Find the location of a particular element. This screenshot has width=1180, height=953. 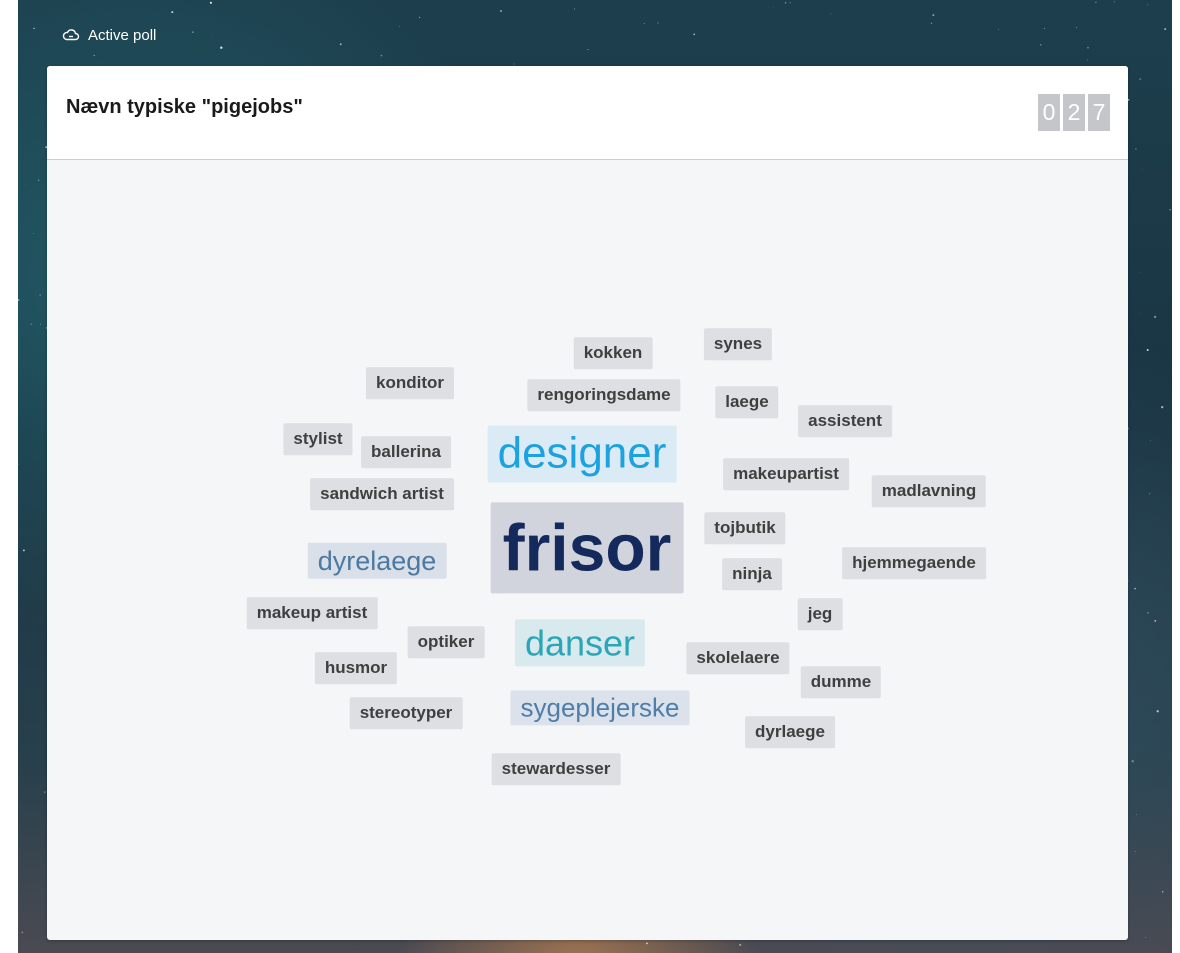

word-synes: synes is located at coordinates (738, 344).